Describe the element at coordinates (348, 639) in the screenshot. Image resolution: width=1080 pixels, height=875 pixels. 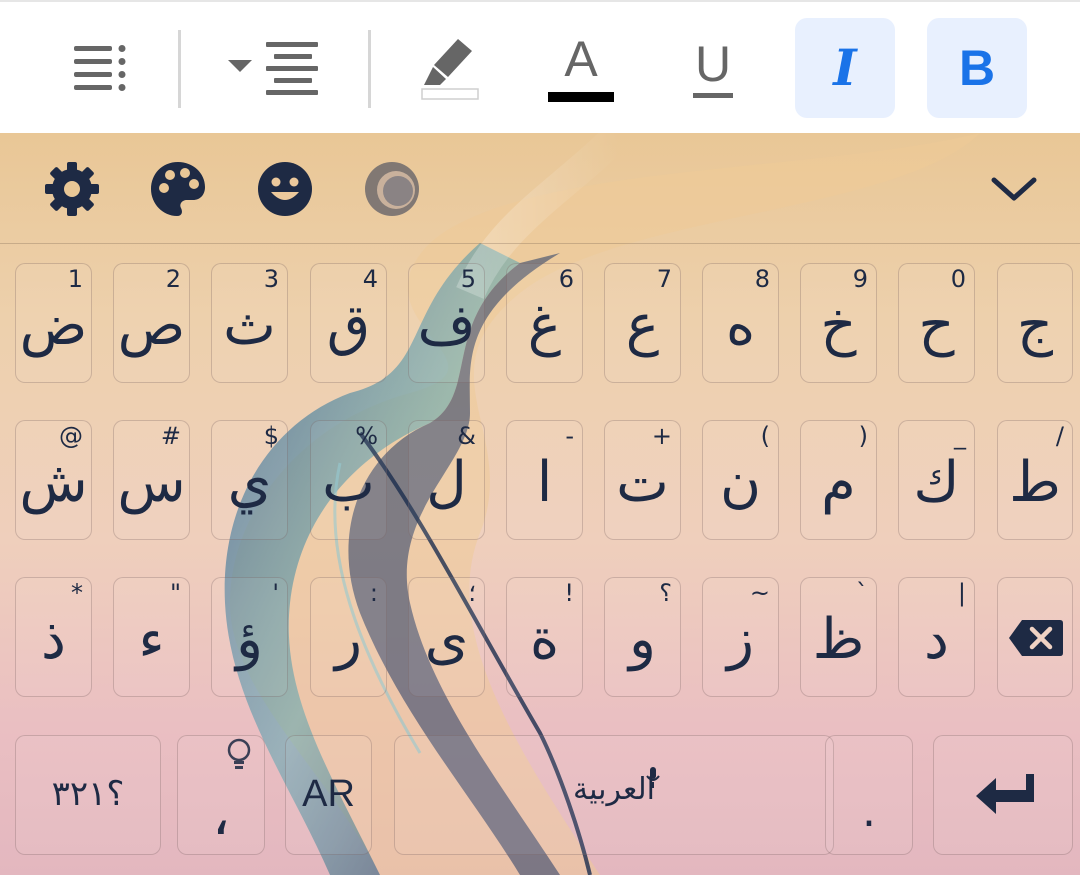
I see `key-label: ر` at that location.